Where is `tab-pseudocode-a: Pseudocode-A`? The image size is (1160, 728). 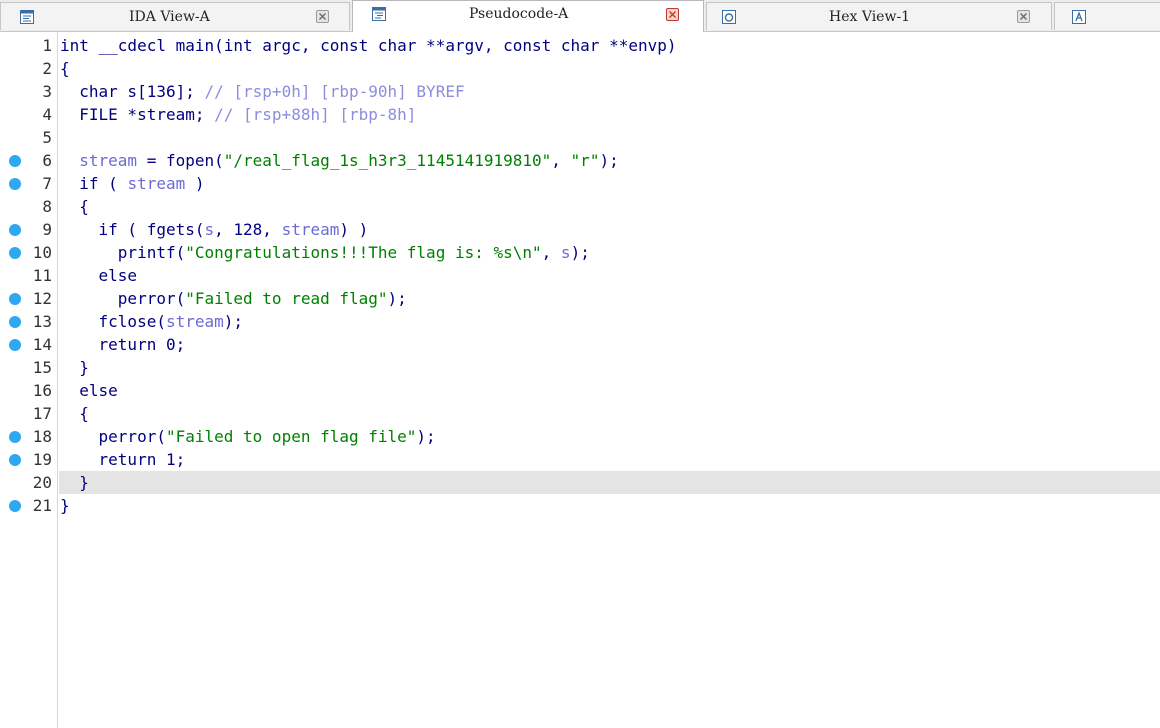 tab-pseudocode-a: Pseudocode-A is located at coordinates (528, 16).